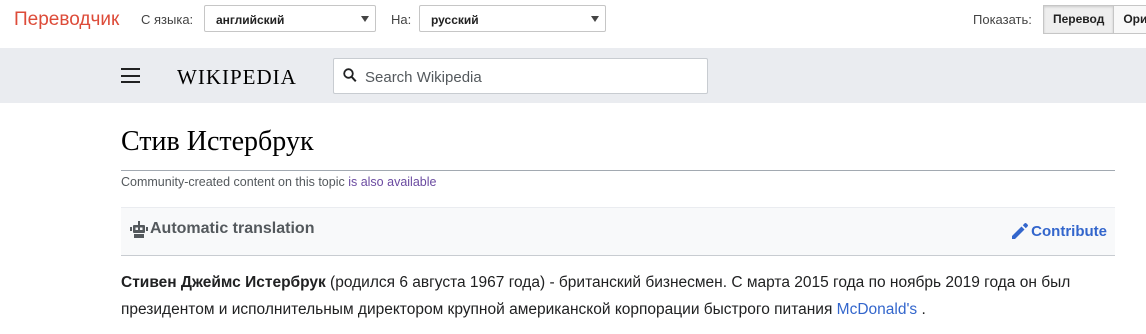 The image size is (1146, 334). What do you see at coordinates (618, 231) in the screenshot?
I see `automatic-translation-banner: Automatic translation Contribute` at bounding box center [618, 231].